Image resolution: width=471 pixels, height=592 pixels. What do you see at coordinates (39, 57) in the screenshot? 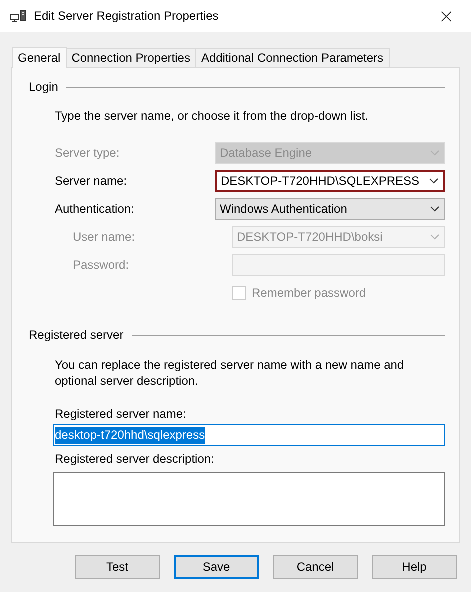
I see `tab: General` at bounding box center [39, 57].